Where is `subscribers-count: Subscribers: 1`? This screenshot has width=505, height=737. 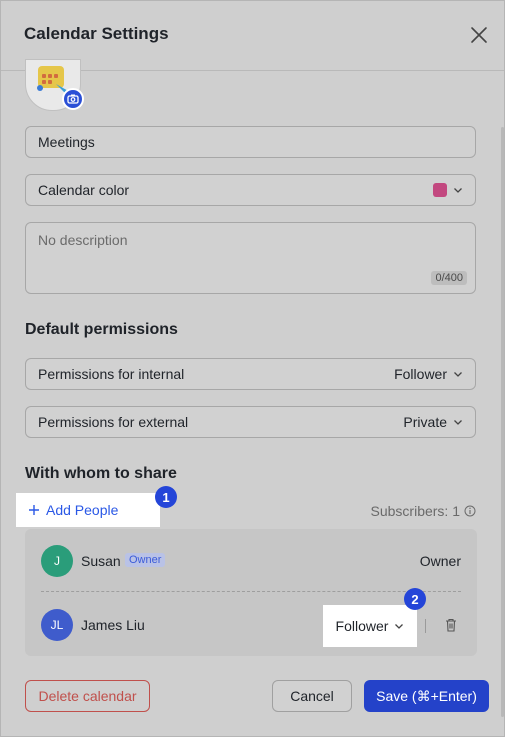
subscribers-count: Subscribers: 1 is located at coordinates (423, 511).